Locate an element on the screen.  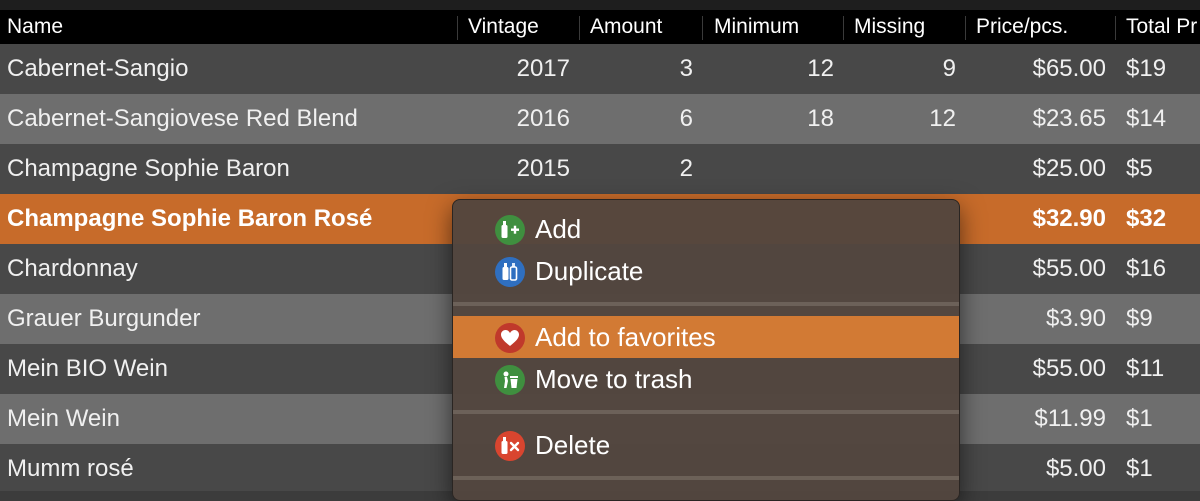
menu-item-add: Add is located at coordinates (706, 229).